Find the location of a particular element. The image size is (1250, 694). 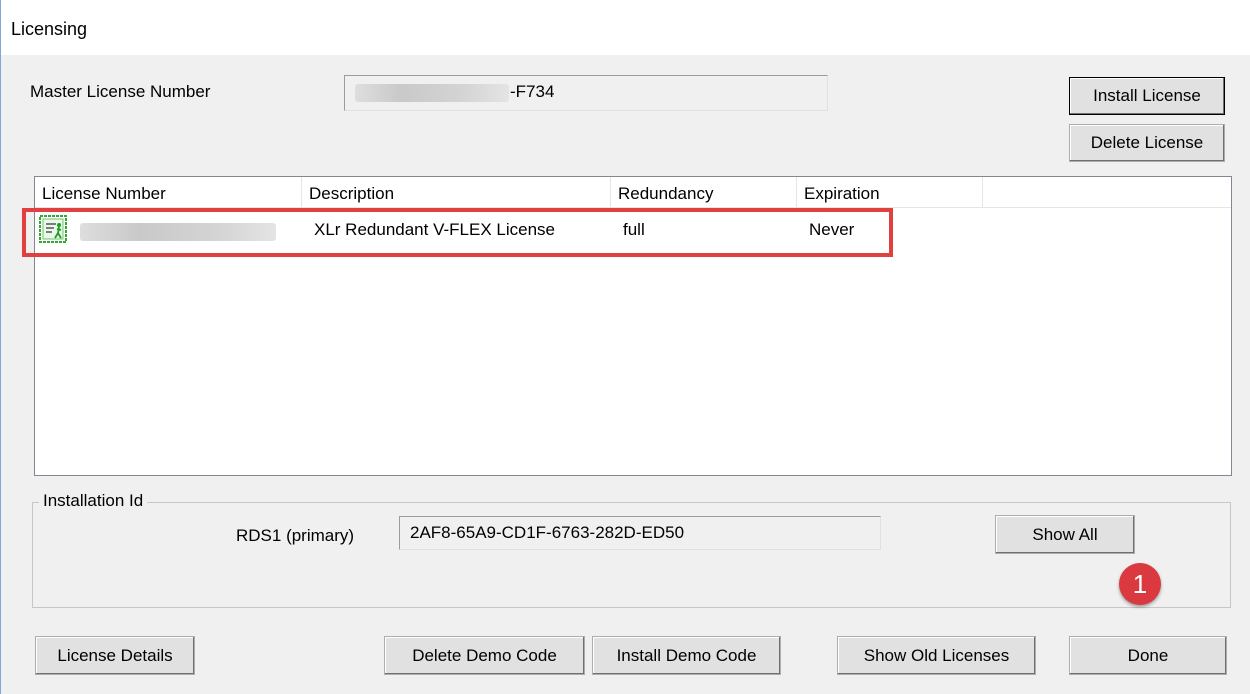

window-title: Licensing is located at coordinates (49, 29).